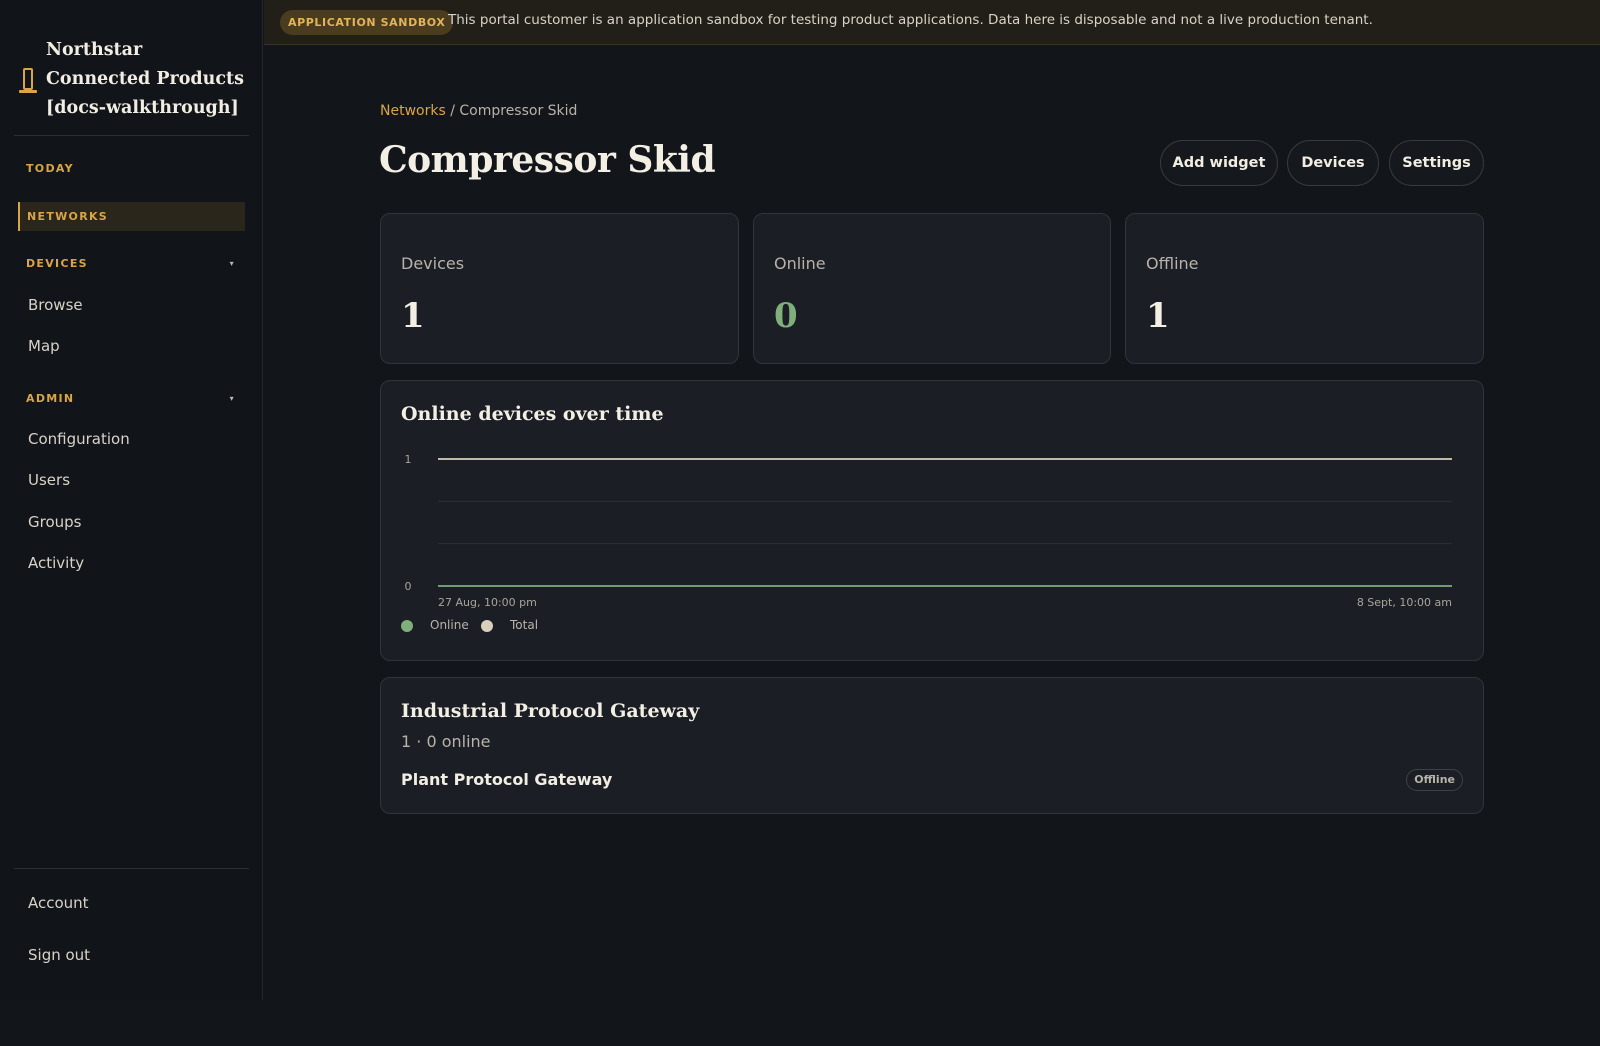 This screenshot has height=1046, width=1600. What do you see at coordinates (49, 480) in the screenshot?
I see `nav-item-users: Users` at bounding box center [49, 480].